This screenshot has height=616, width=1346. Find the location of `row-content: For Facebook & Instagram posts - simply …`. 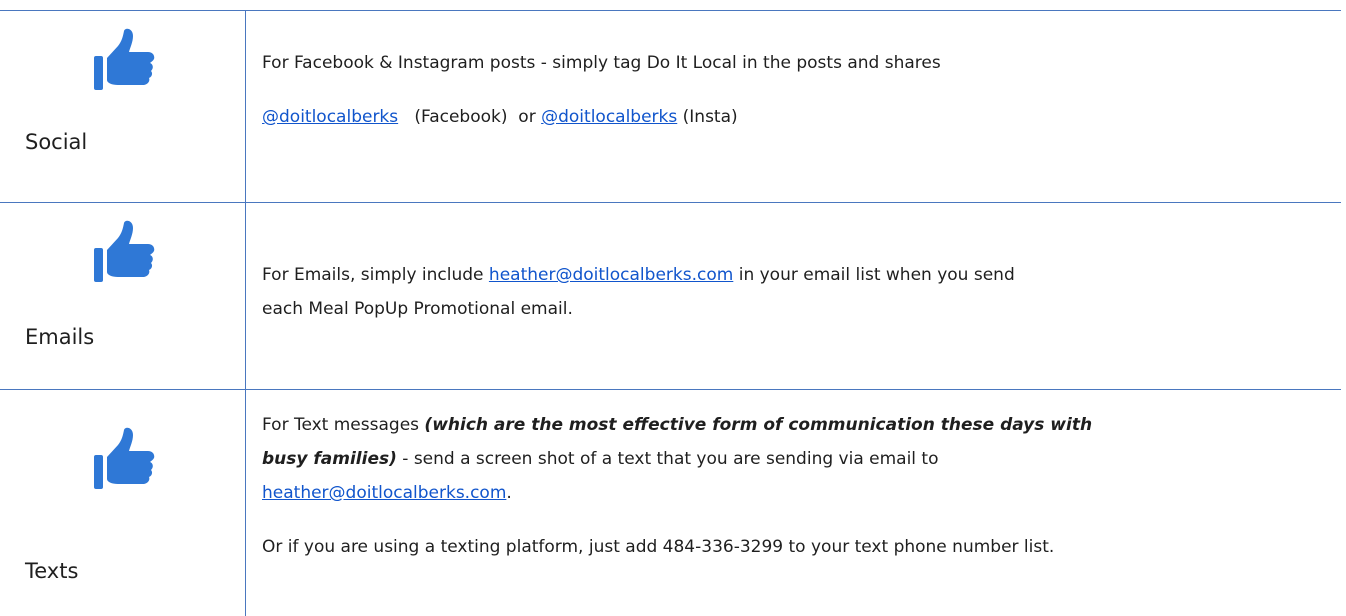

row-content: For Facebook & Instagram posts - simply … is located at coordinates (797, 90).